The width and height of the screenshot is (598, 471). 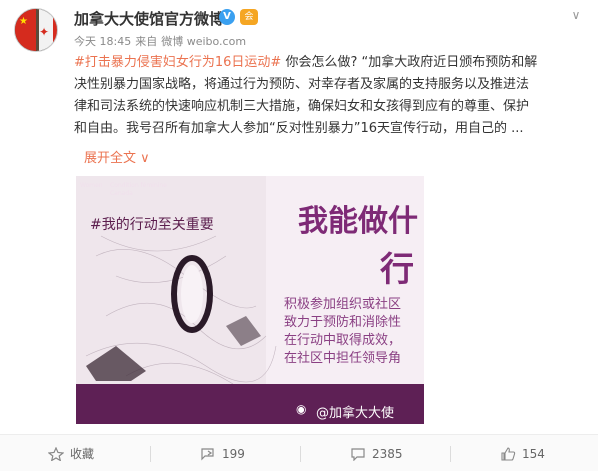 I want to click on star-icon, so click(x=56, y=453).